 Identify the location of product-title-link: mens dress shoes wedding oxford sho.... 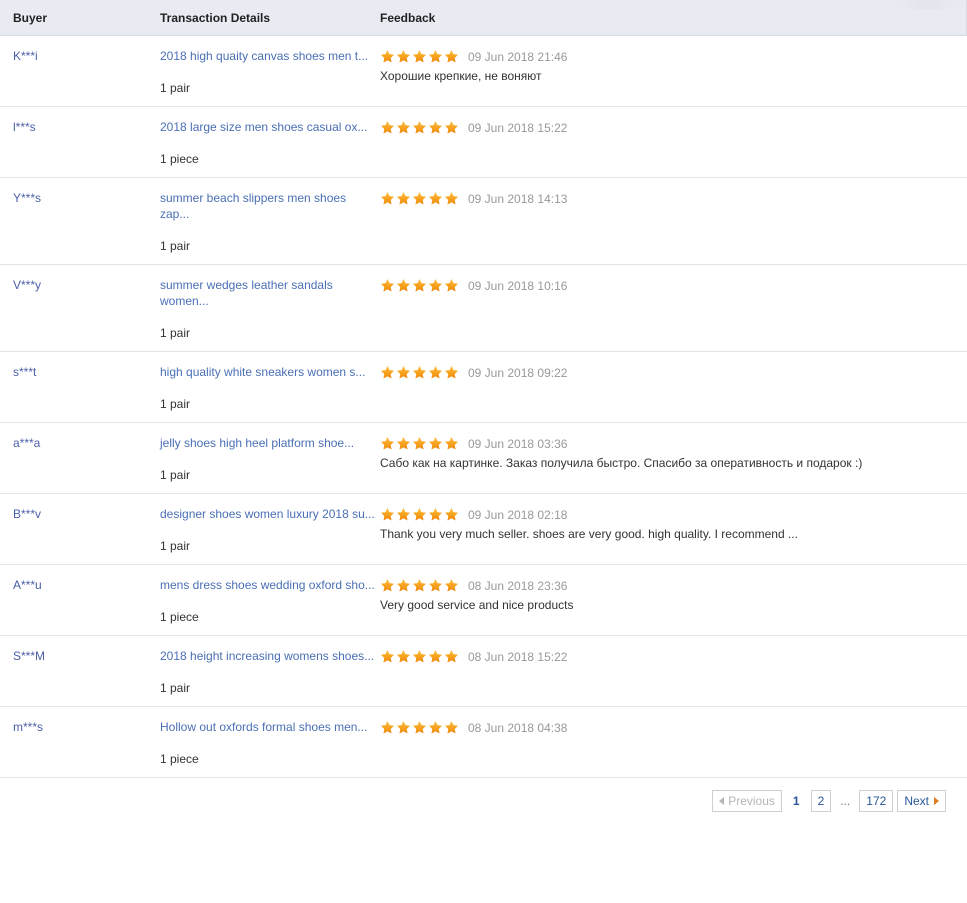
(267, 585).